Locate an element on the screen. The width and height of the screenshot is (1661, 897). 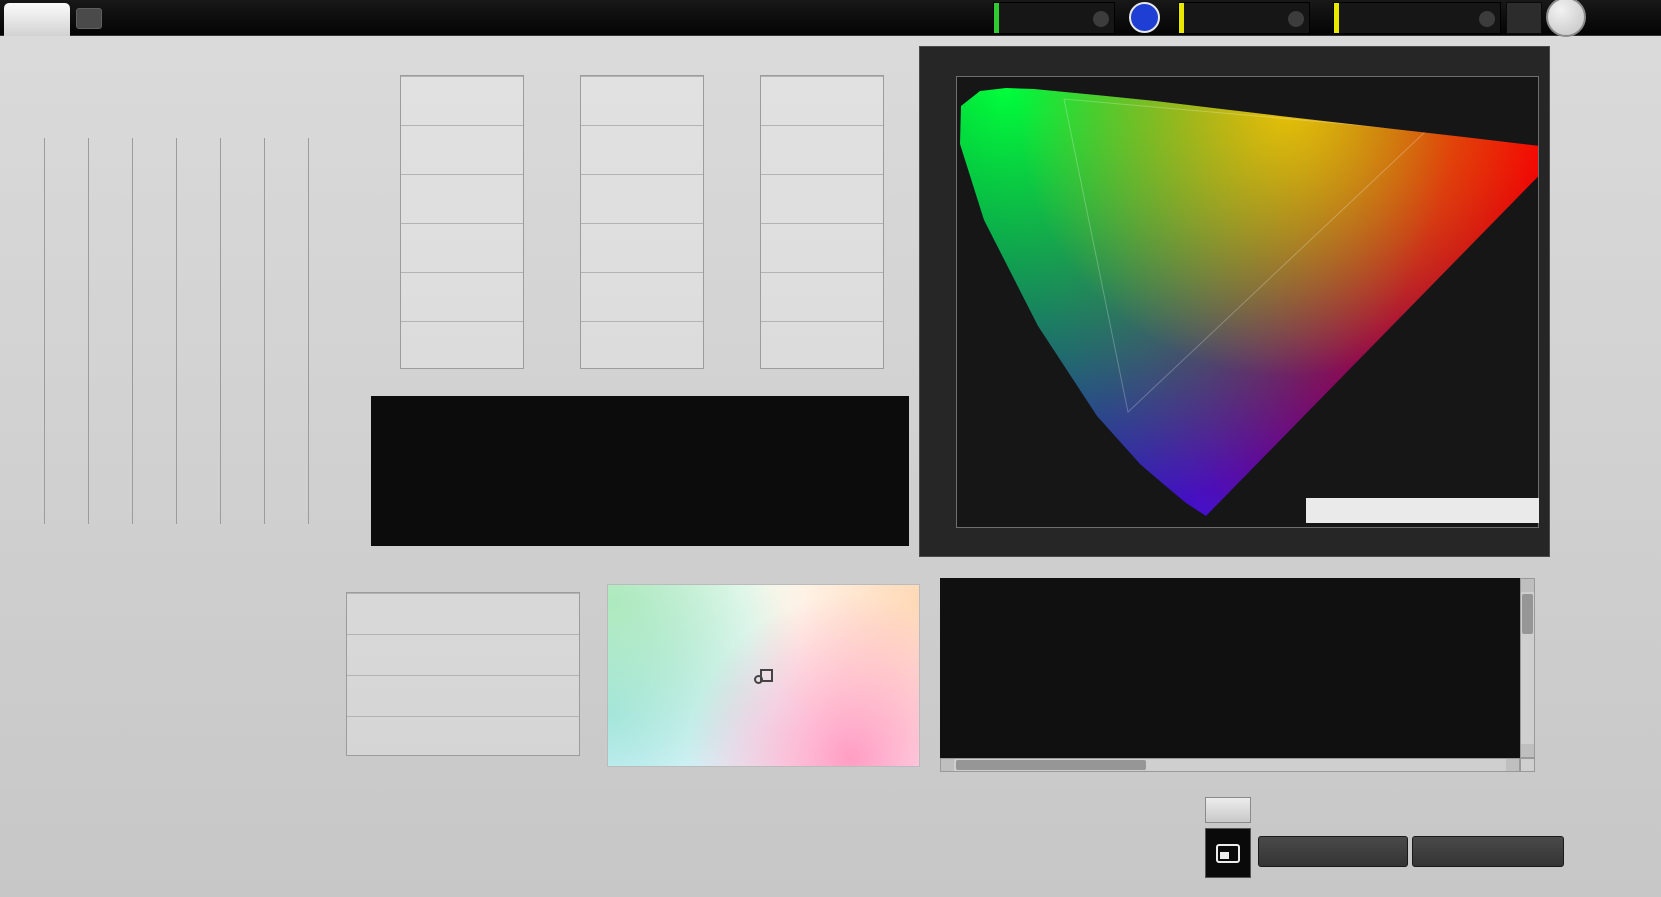
deltal-y-axis is located at coordinates (383, 222).